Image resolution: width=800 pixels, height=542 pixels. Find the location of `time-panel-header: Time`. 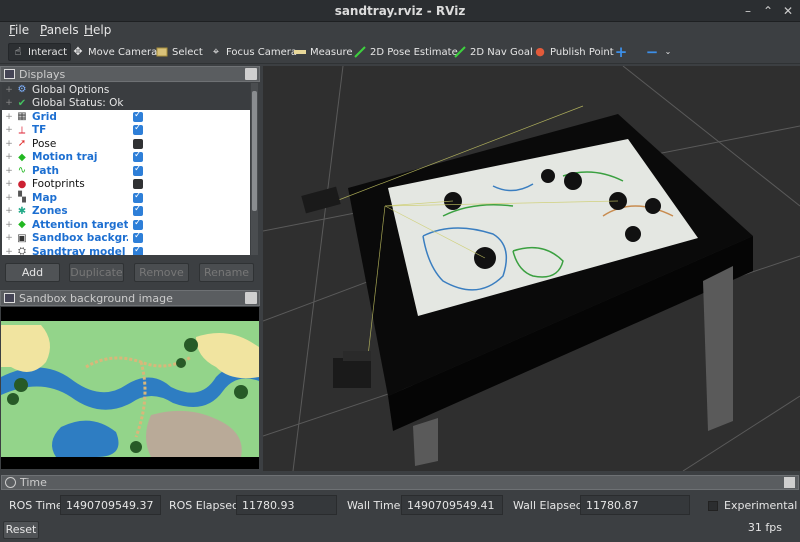

time-panel-header: Time is located at coordinates (400, 482).